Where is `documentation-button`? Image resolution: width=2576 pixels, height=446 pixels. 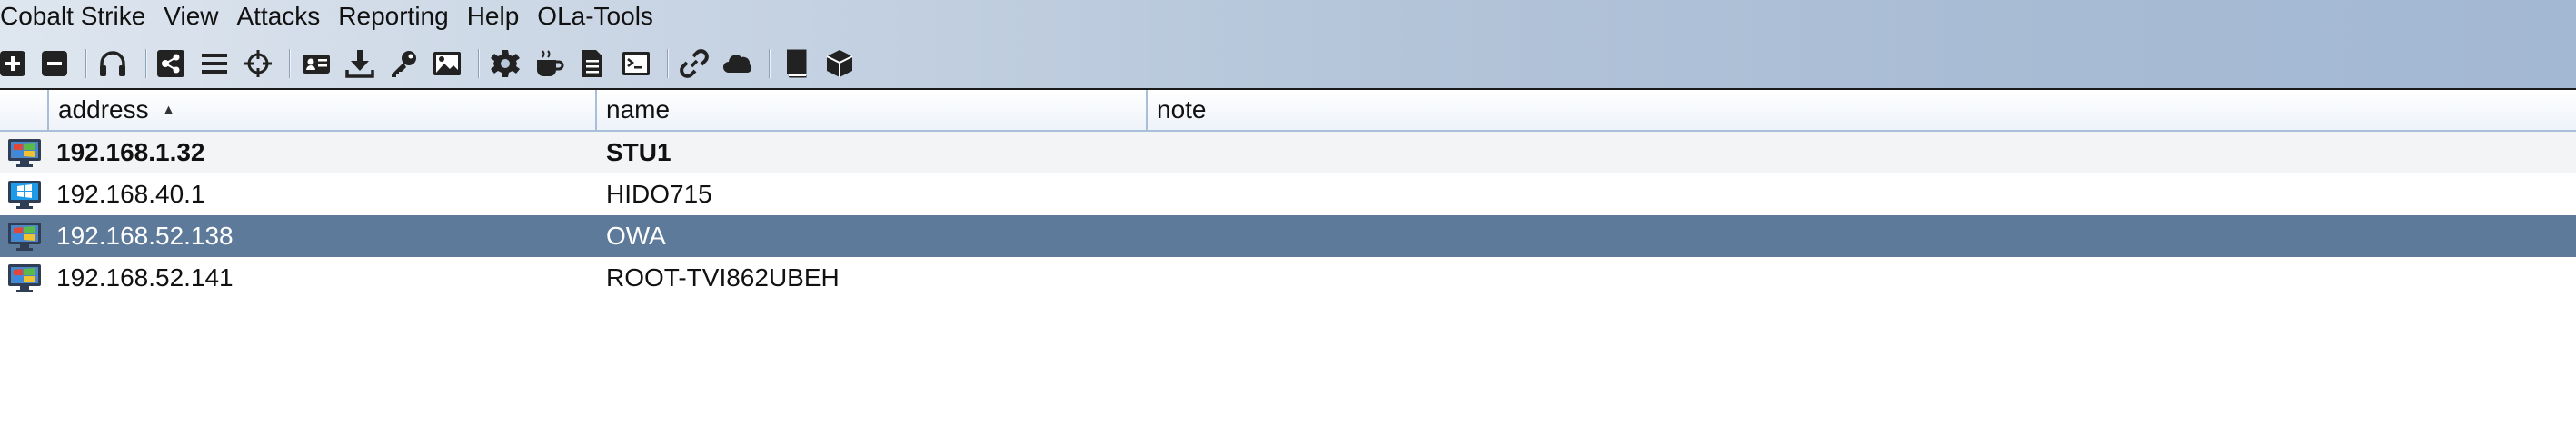 documentation-button is located at coordinates (796, 64).